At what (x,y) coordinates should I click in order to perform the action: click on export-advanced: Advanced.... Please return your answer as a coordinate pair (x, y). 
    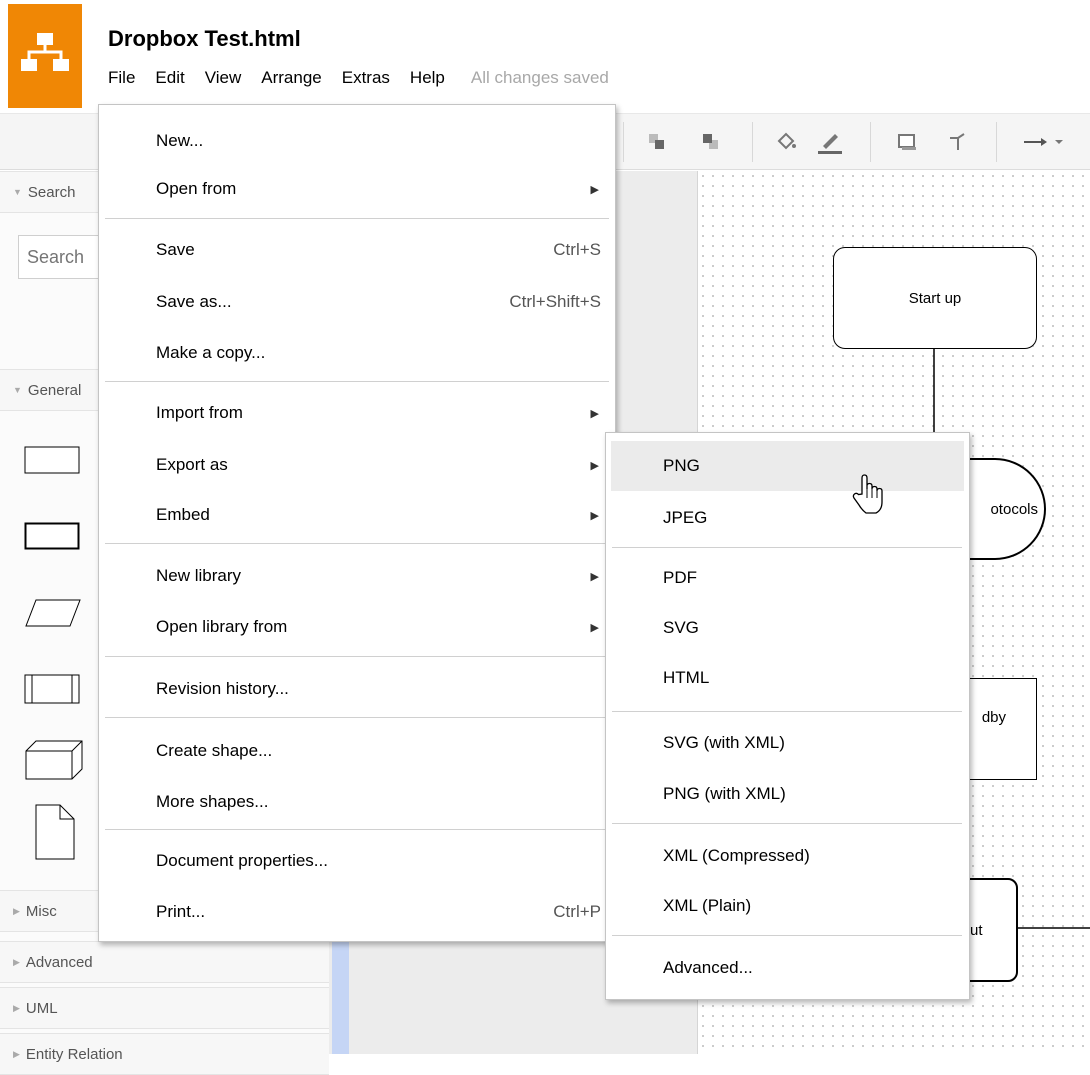
    Looking at the image, I should click on (787, 968).